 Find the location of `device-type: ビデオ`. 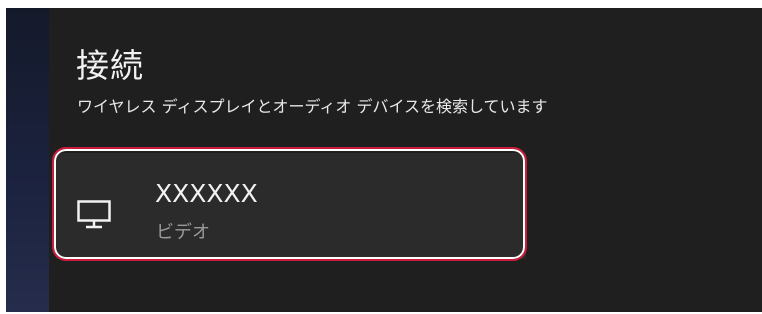

device-type: ビデオ is located at coordinates (183, 232).